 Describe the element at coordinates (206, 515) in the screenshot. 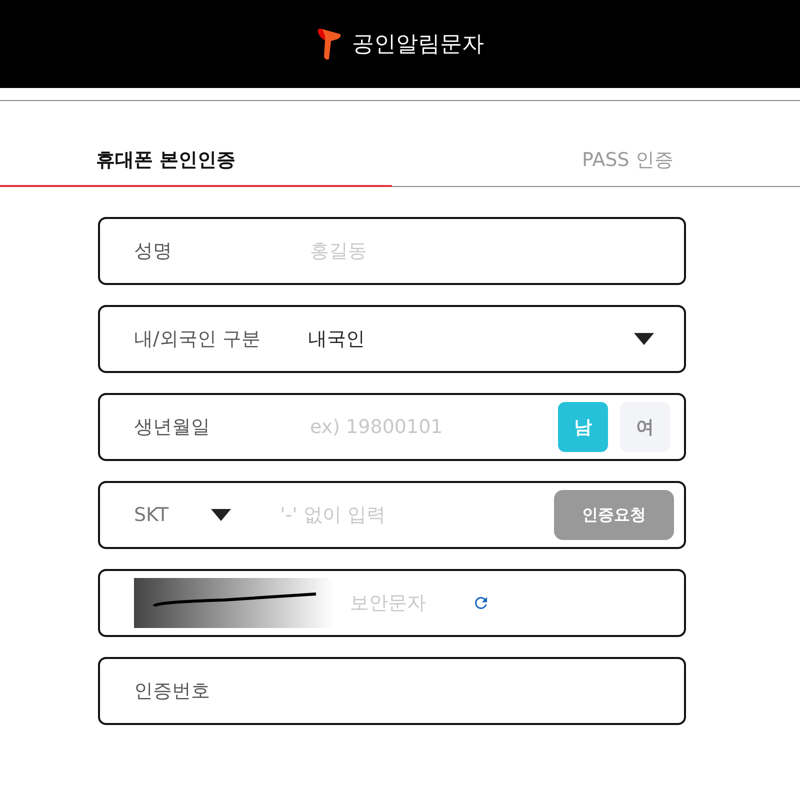

I see `carrier-select: SKT` at that location.